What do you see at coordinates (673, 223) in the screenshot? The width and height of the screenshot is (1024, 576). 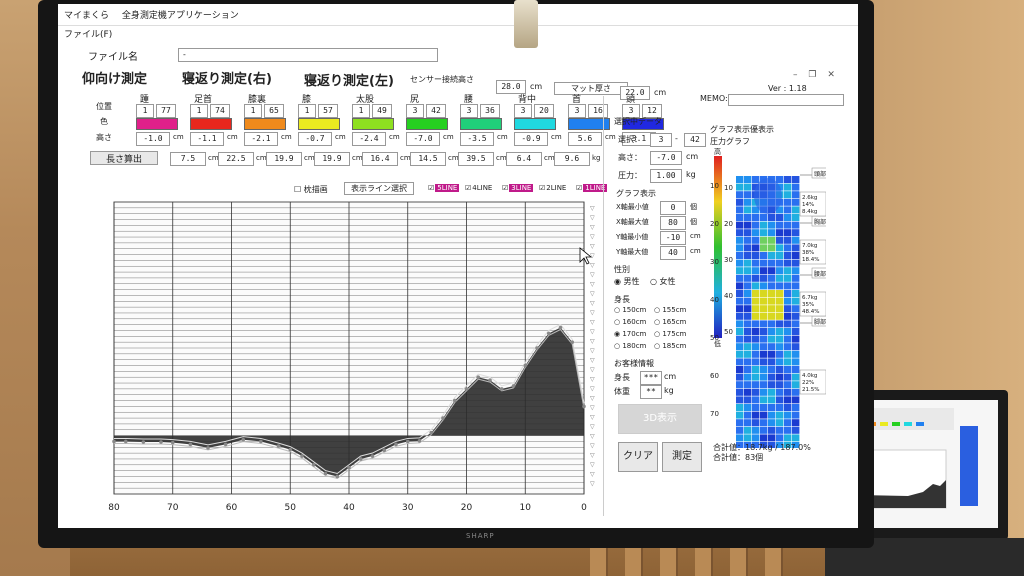 I see `graph-setting-value: 80` at bounding box center [673, 223].